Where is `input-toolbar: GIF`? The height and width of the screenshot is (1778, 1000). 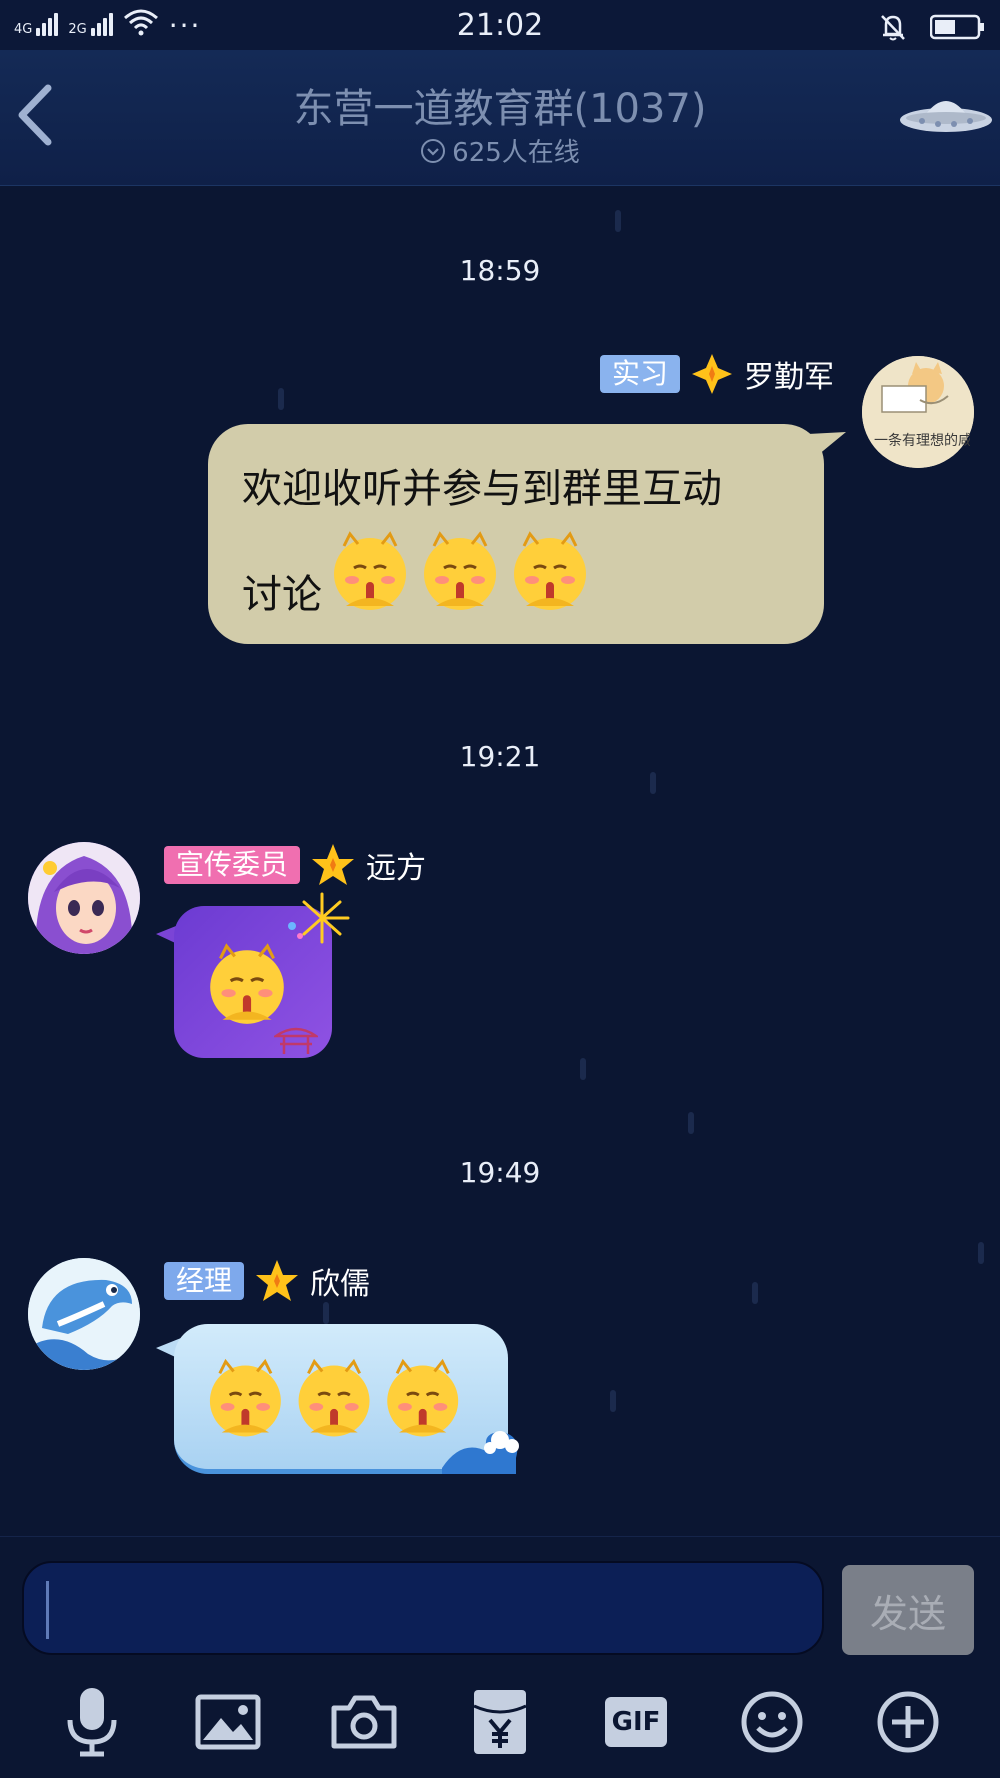 input-toolbar: GIF is located at coordinates (500, 1722).